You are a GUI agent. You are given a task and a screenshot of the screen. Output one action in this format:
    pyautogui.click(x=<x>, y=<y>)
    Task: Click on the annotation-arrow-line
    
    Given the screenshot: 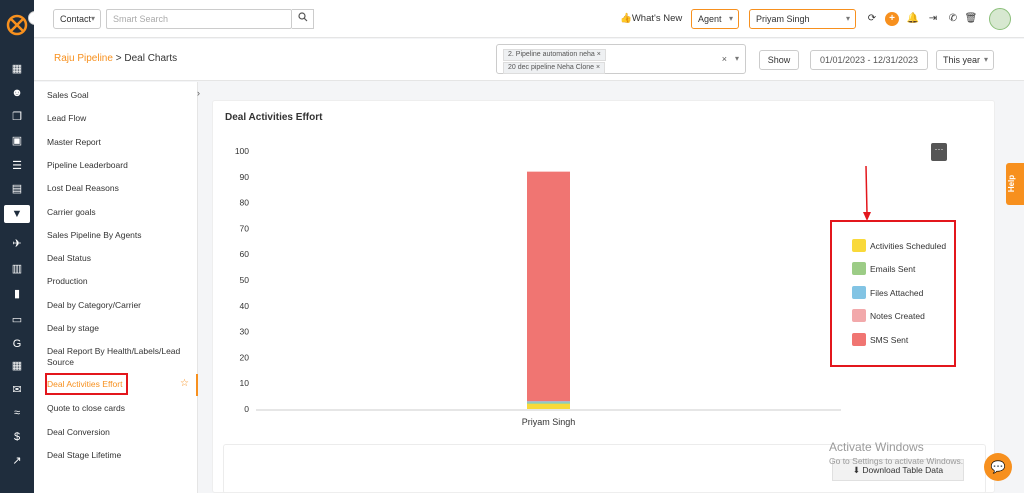 What is the action you would take?
    pyautogui.click(x=866, y=190)
    